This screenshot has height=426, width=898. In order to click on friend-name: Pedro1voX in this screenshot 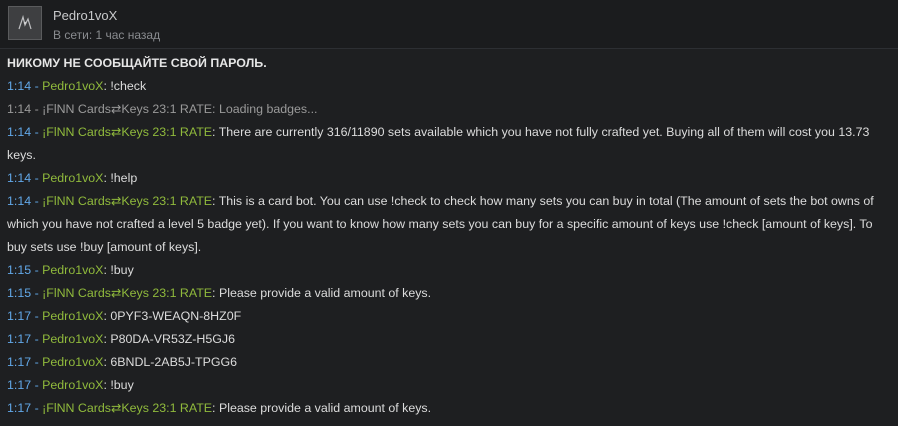, I will do `click(85, 15)`.